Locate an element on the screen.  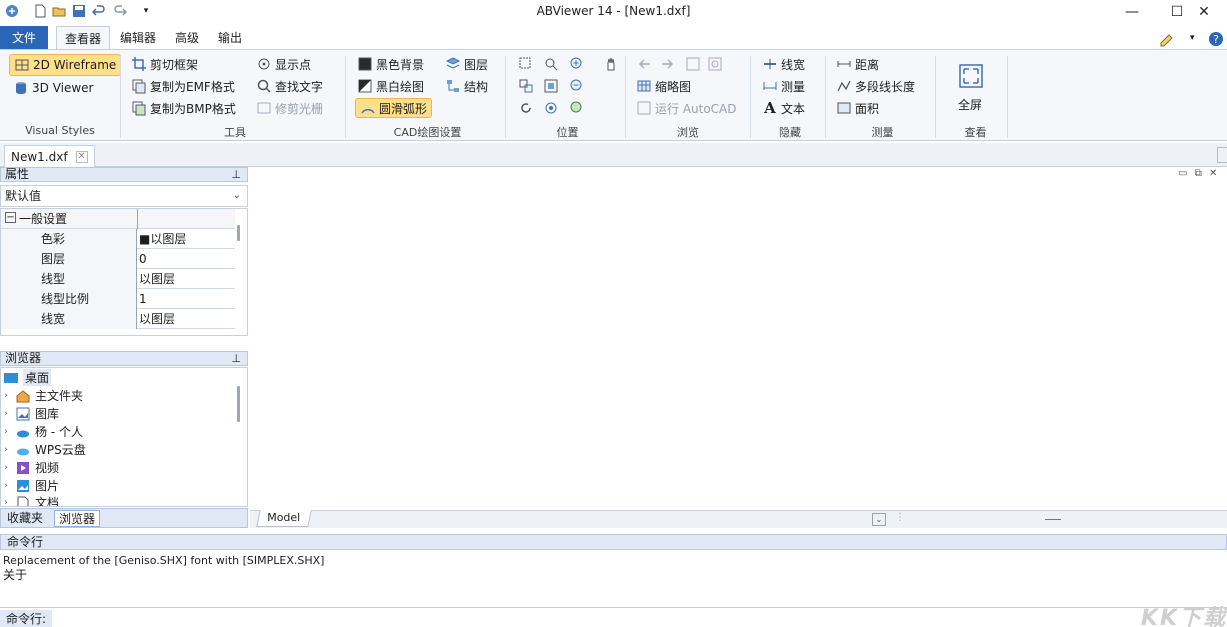
layers-button: 图层 is located at coordinates (466, 64).